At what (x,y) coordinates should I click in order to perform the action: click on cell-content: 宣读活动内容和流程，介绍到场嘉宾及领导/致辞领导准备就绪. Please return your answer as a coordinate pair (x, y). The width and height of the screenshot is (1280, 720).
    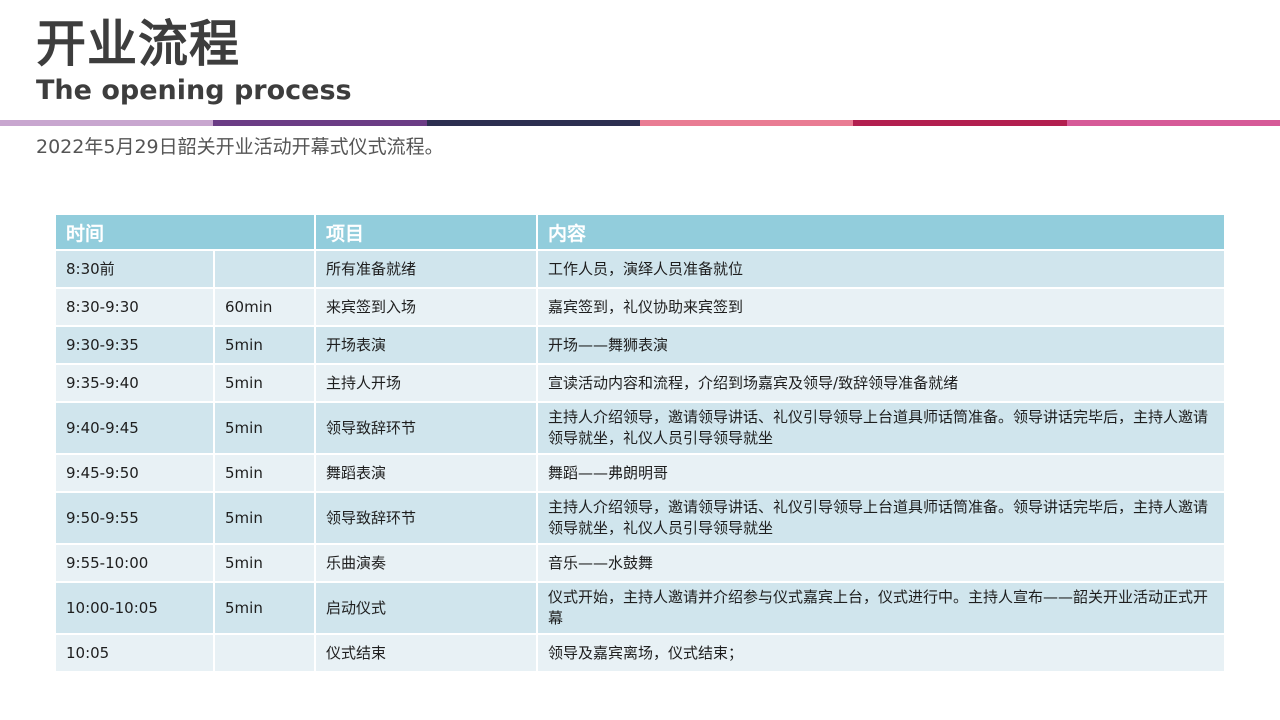
    Looking at the image, I should click on (881, 383).